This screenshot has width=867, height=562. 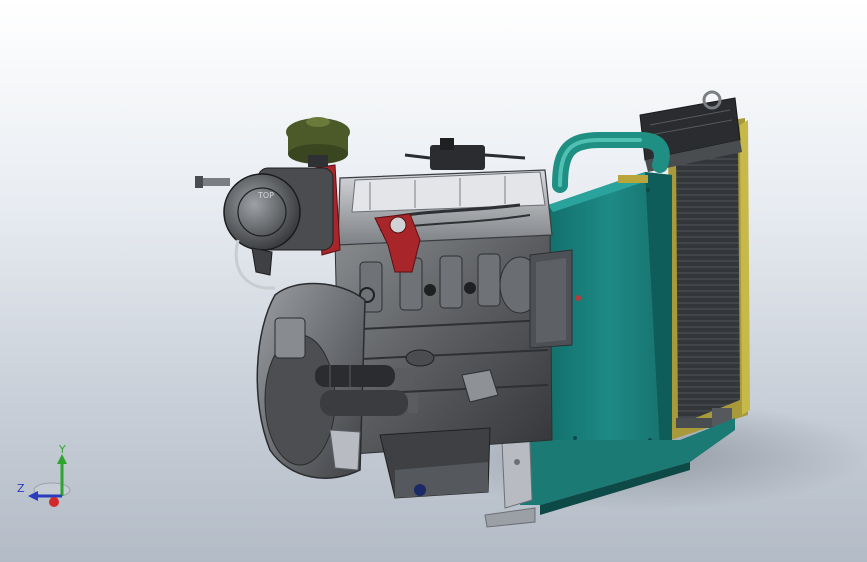 What do you see at coordinates (62, 449) in the screenshot?
I see `triad-y-label: Y` at bounding box center [62, 449].